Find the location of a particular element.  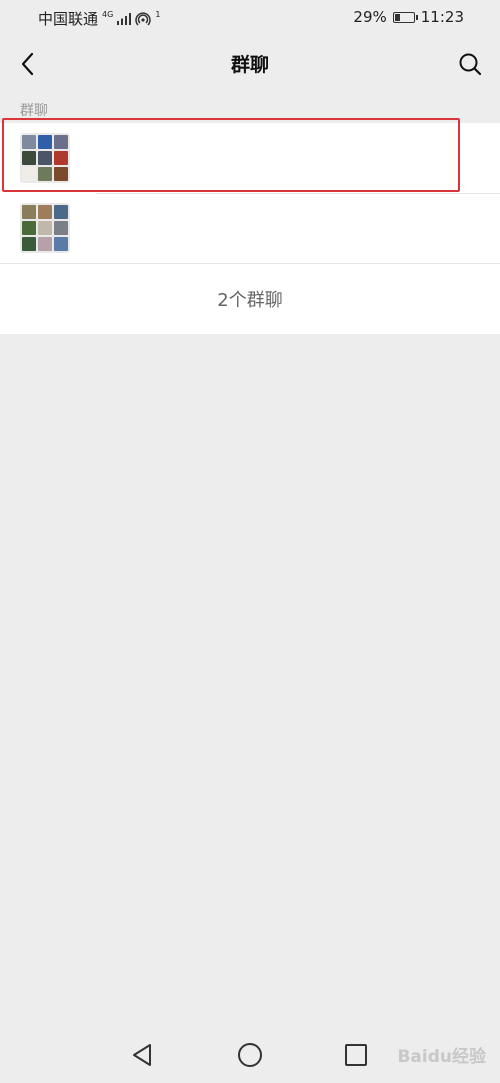

search-icon is located at coordinates (470, 64).